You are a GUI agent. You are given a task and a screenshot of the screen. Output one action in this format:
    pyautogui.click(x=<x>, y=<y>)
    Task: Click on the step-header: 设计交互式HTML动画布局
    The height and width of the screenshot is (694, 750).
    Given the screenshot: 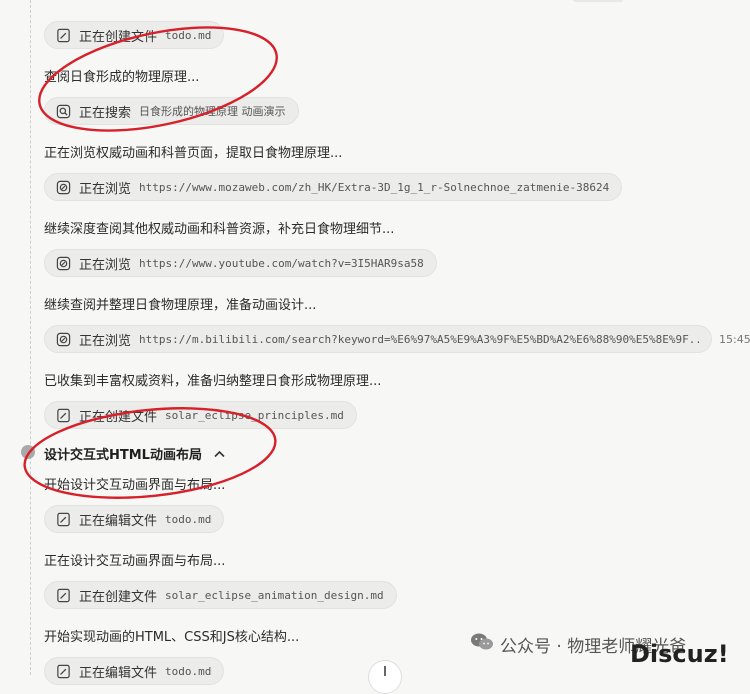 What is the action you would take?
    pyautogui.click(x=134, y=453)
    